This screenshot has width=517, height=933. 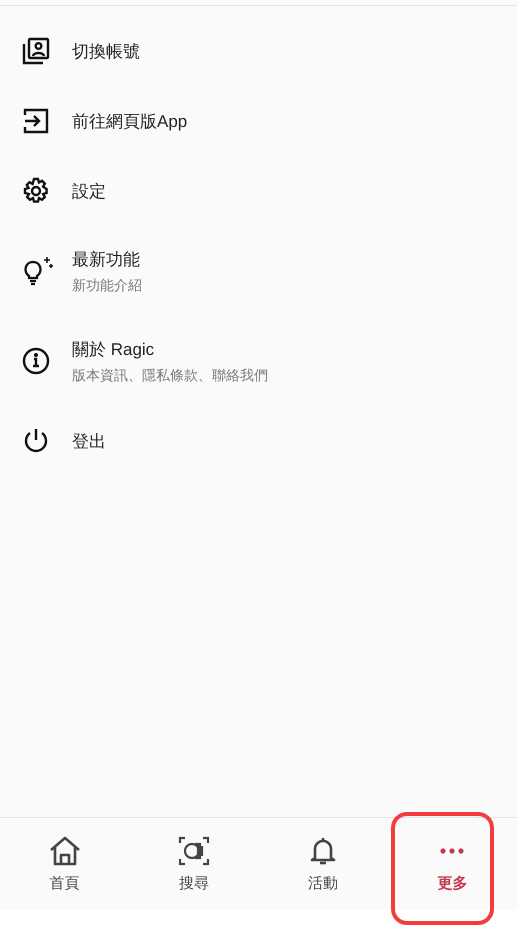 What do you see at coordinates (36, 121) in the screenshot?
I see `enter-arrow-icon` at bounding box center [36, 121].